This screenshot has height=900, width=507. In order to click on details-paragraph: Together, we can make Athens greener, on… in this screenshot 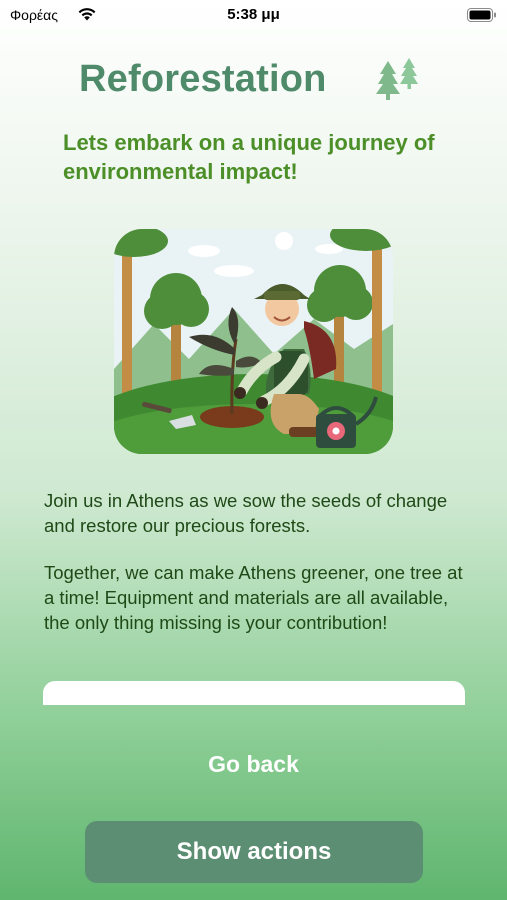, I will do `click(253, 597)`.